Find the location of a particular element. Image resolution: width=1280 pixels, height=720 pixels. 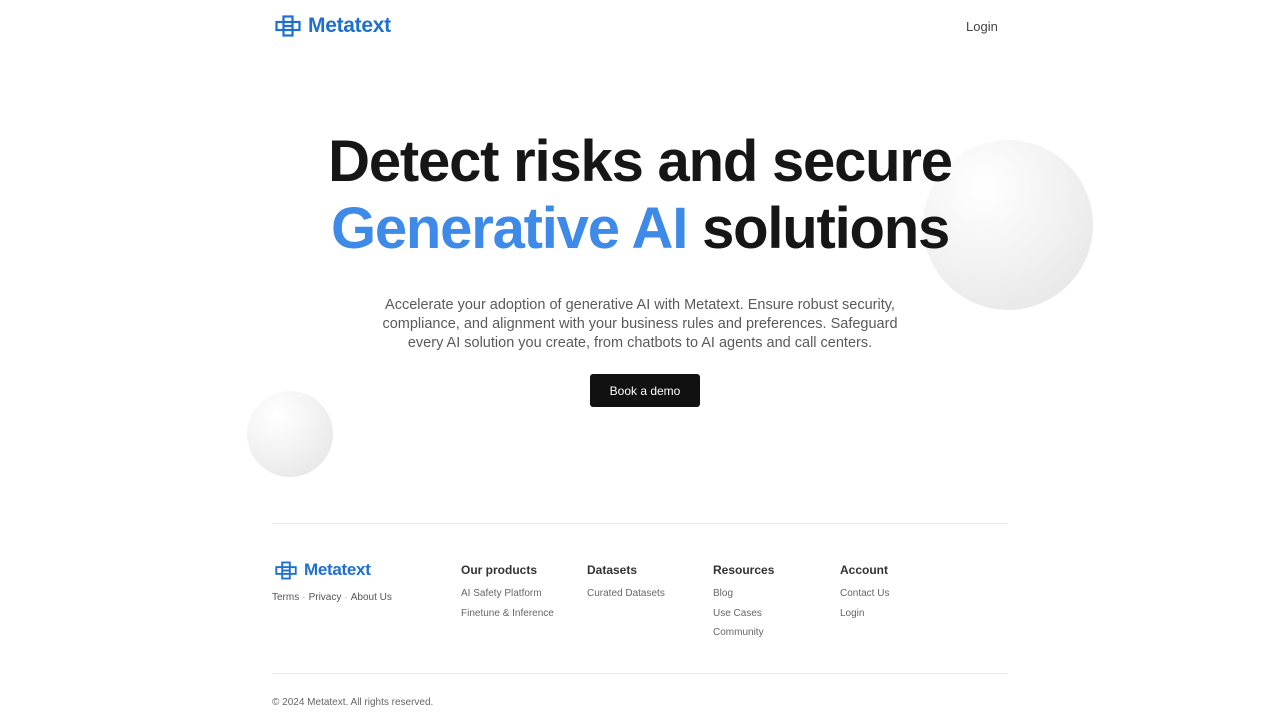

footer-column-account: Account Contact Us Login is located at coordinates (864, 593).